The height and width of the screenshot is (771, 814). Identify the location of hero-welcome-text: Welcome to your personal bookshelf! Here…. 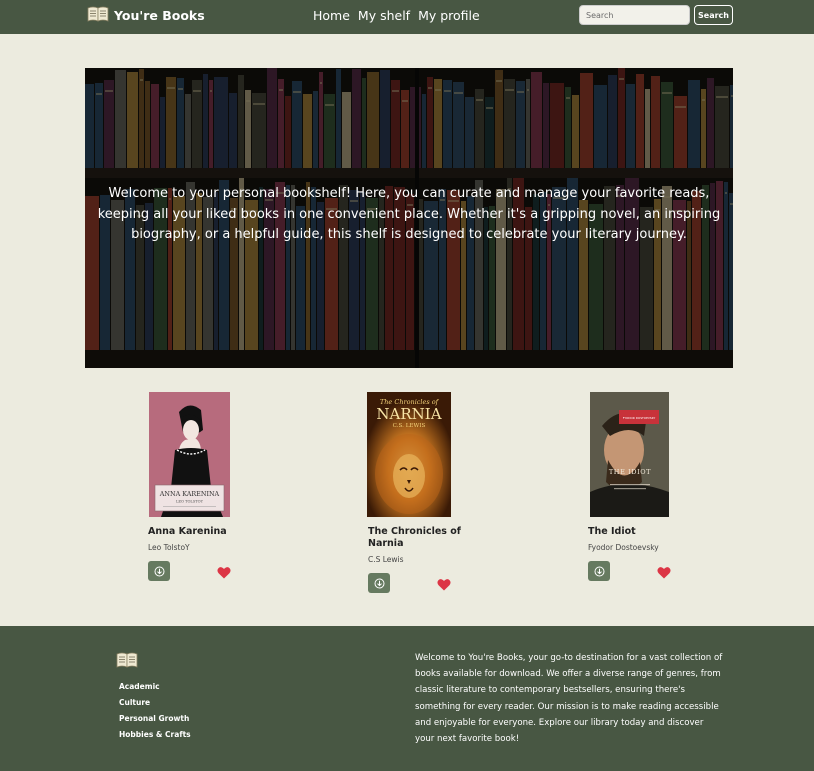
(409, 214).